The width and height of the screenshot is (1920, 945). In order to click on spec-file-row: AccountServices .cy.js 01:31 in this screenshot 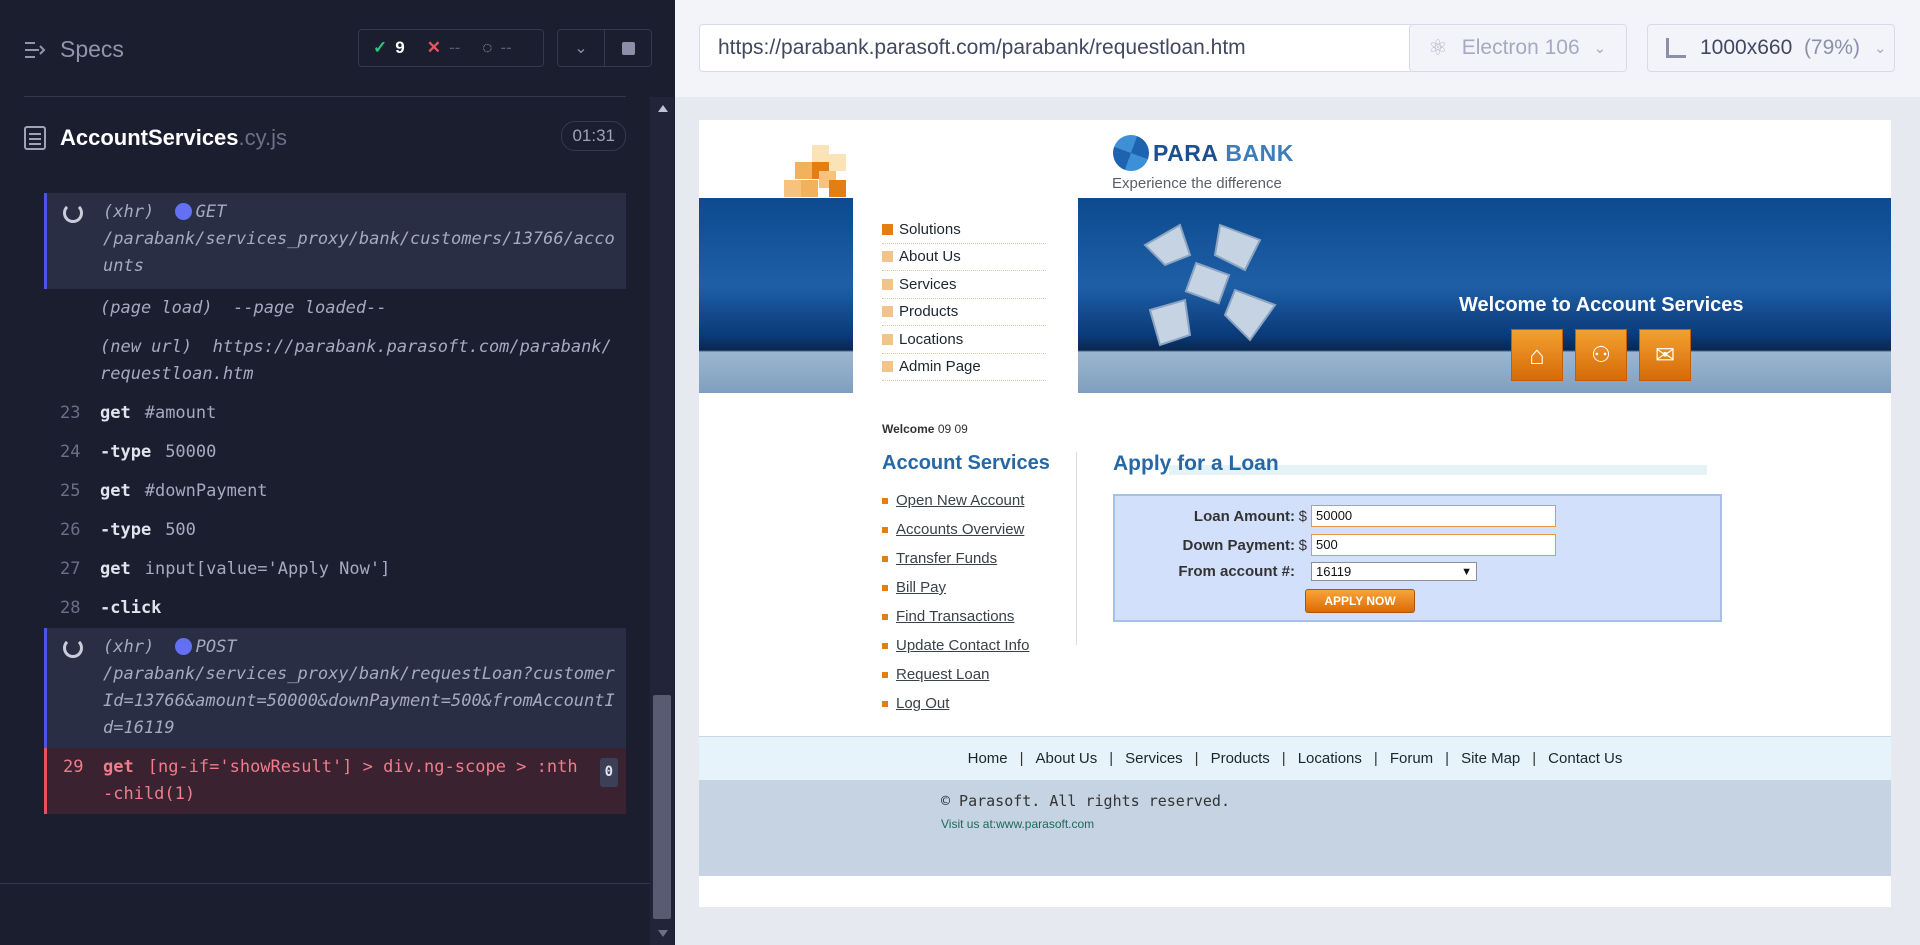, I will do `click(325, 138)`.